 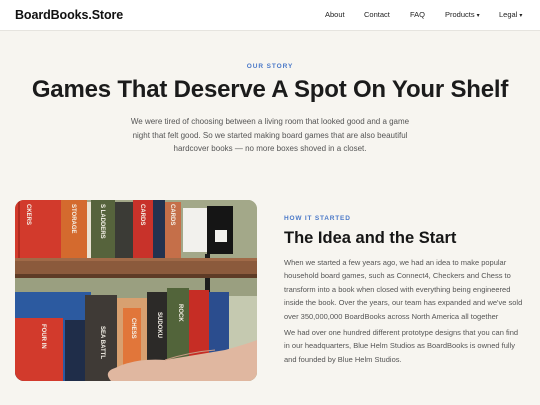 What do you see at coordinates (102, 342) in the screenshot?
I see `spine-label: SEA BATTL` at bounding box center [102, 342].